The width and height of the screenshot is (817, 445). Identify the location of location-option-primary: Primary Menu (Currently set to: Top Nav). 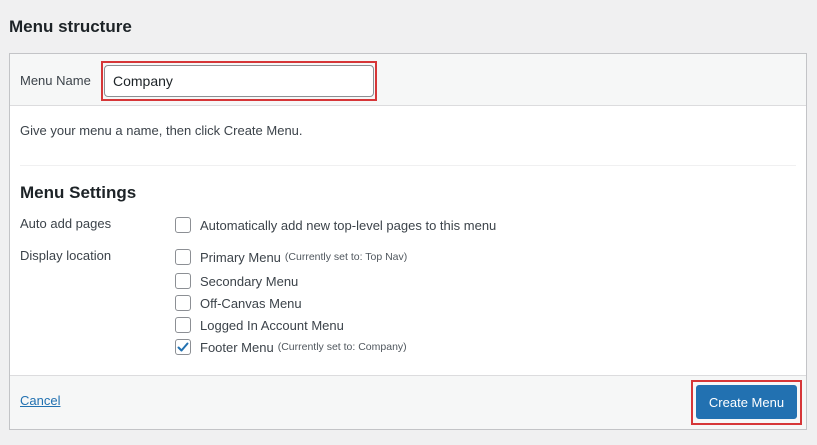
(291, 257).